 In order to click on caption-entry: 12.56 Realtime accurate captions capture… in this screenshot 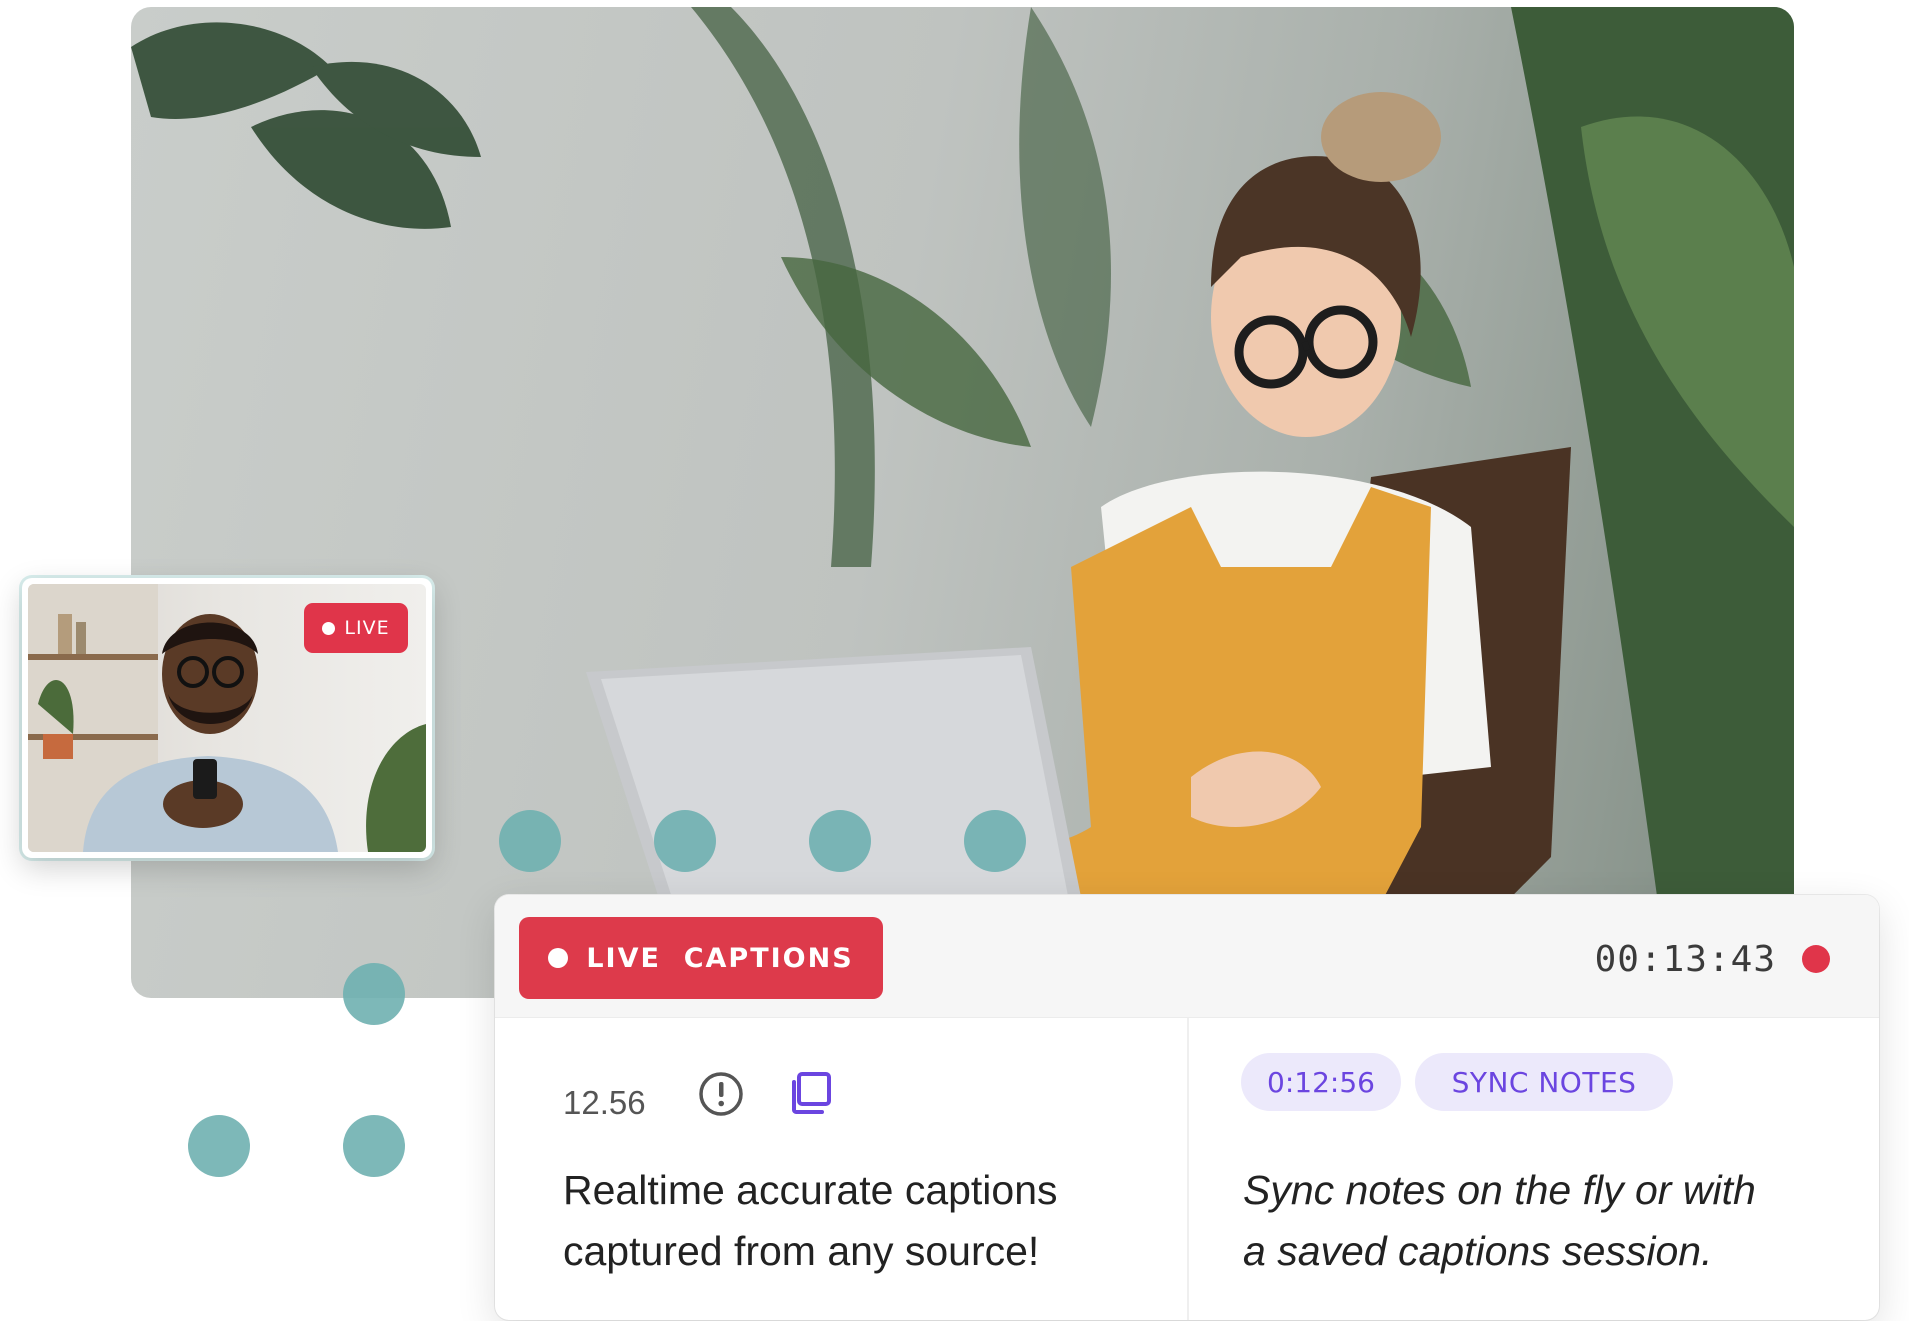, I will do `click(842, 1169)`.